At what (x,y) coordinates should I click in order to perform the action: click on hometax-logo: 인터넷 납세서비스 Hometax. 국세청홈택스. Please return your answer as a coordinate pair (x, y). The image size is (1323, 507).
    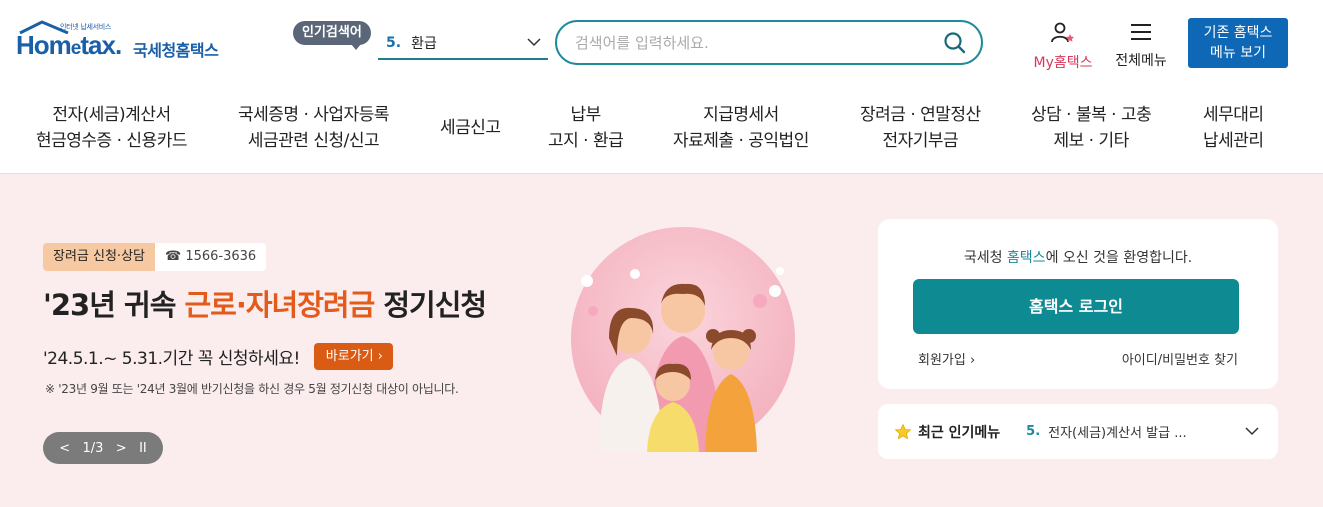
    Looking at the image, I should click on (123, 44).